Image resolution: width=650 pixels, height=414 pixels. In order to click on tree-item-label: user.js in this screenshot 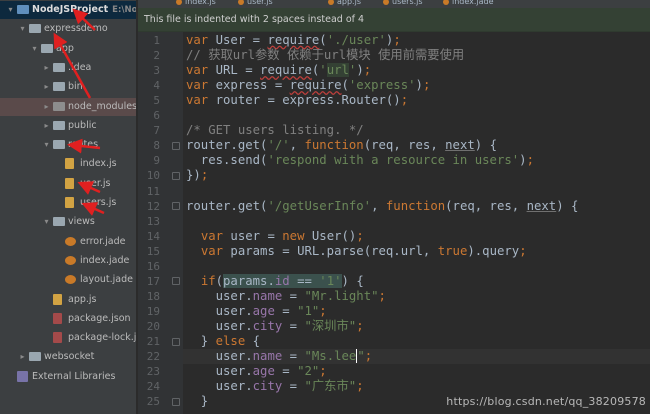, I will do `click(95, 183)`.